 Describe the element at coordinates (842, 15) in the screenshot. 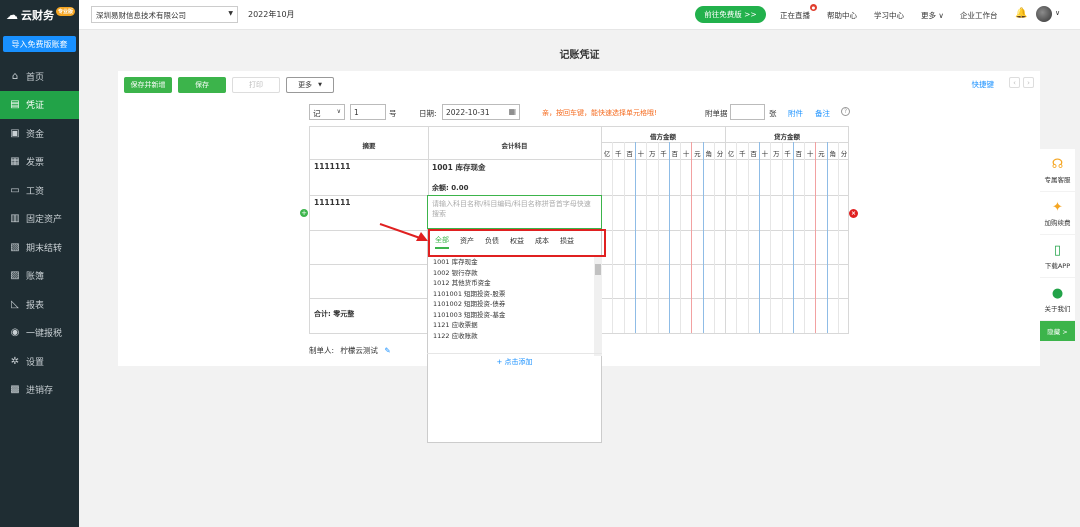

I see `help-center-link: 帮助中心` at that location.